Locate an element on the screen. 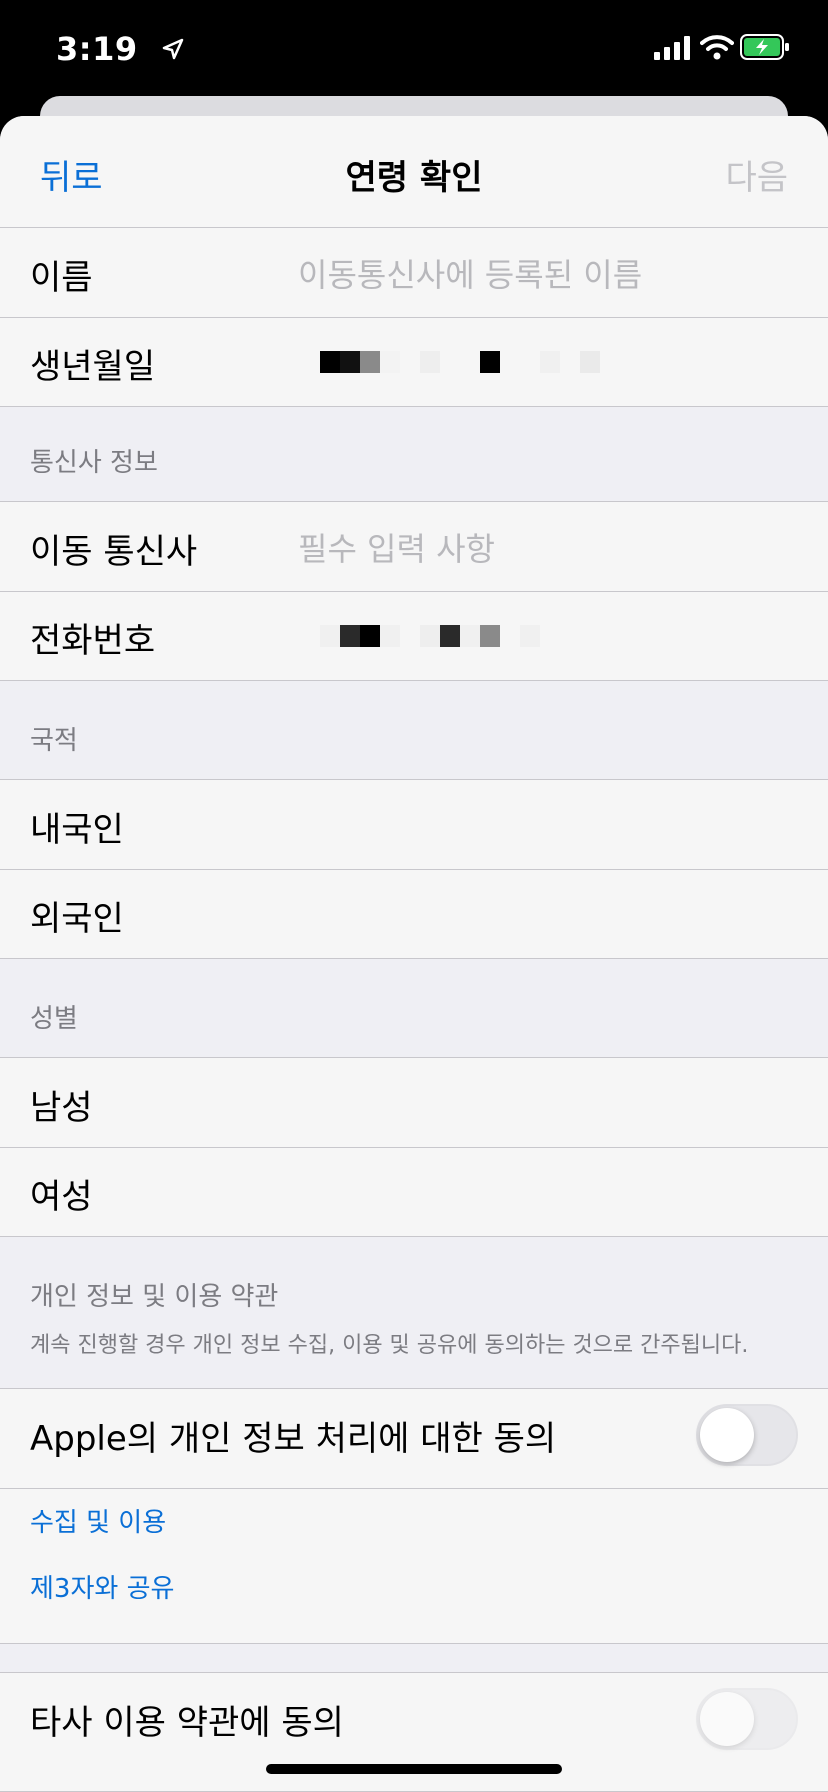 The image size is (828, 1792). collection-use-link-row: 수집 및 이용 is located at coordinates (414, 1521).